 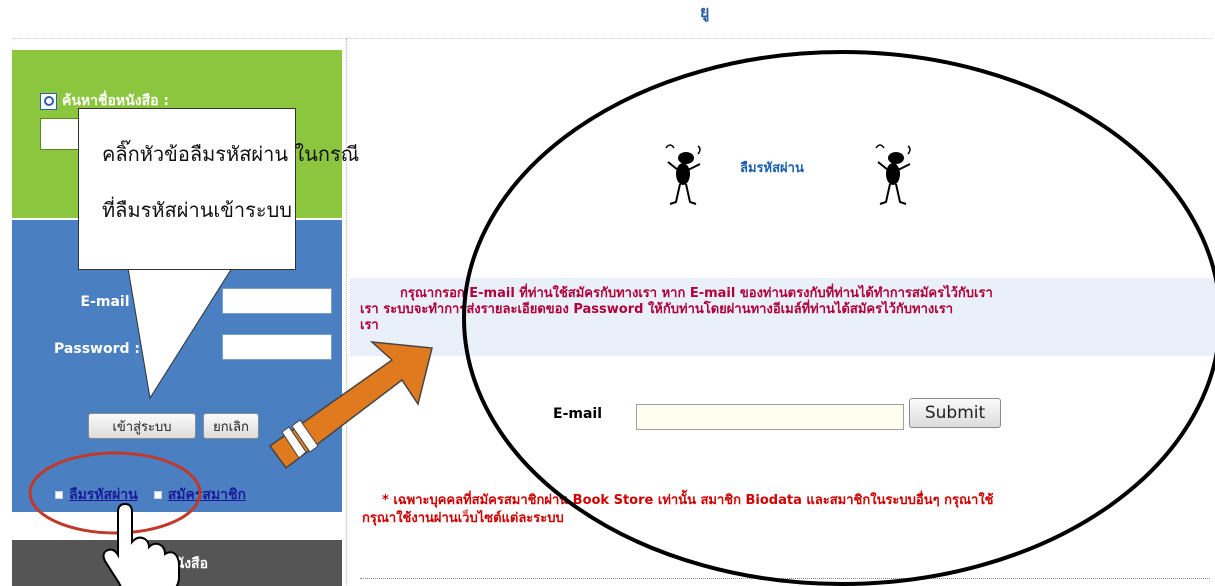 What do you see at coordinates (48, 101) in the screenshot?
I see `magnifier-icon` at bounding box center [48, 101].